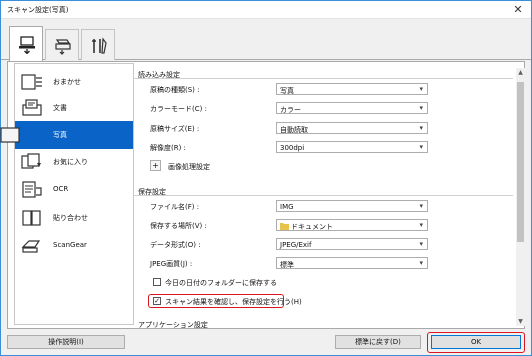 The image size is (532, 356). I want to click on title-bar: スキャン設定(写真) ✕, so click(266, 10).